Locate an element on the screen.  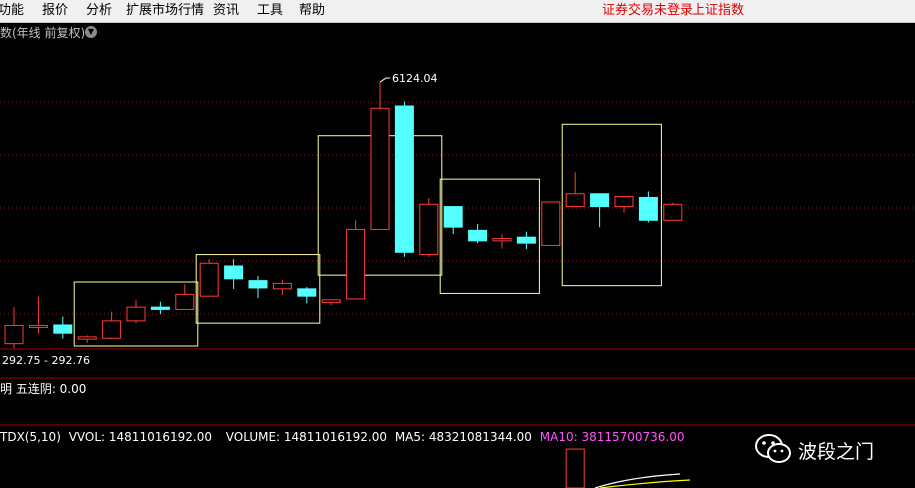
volume-bar is located at coordinates (575, 468).